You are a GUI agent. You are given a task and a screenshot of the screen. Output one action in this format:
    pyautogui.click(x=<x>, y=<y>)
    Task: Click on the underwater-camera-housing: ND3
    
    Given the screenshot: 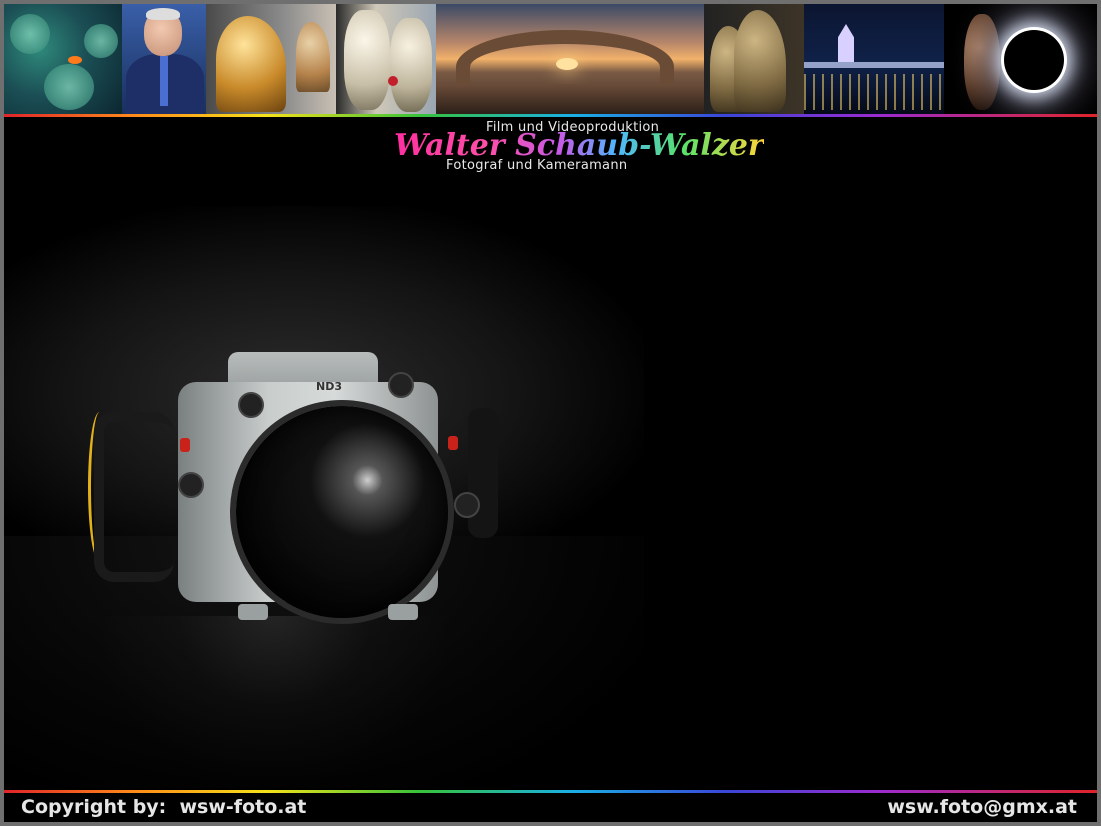 What is the action you would take?
    pyautogui.click(x=298, y=492)
    